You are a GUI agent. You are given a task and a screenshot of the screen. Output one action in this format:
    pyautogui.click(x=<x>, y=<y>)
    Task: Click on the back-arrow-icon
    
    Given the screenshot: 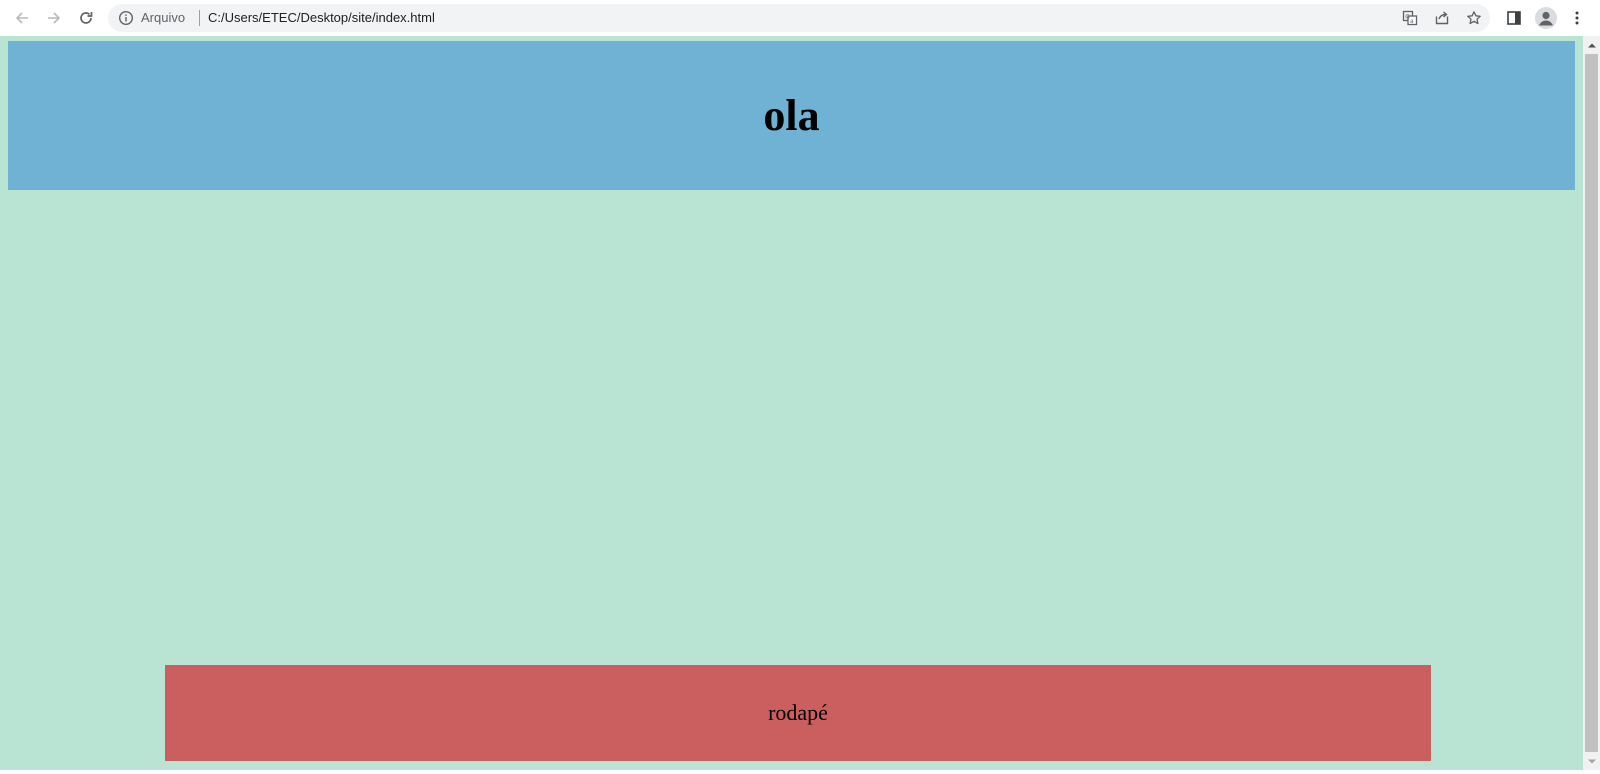 What is the action you would take?
    pyautogui.click(x=21, y=18)
    